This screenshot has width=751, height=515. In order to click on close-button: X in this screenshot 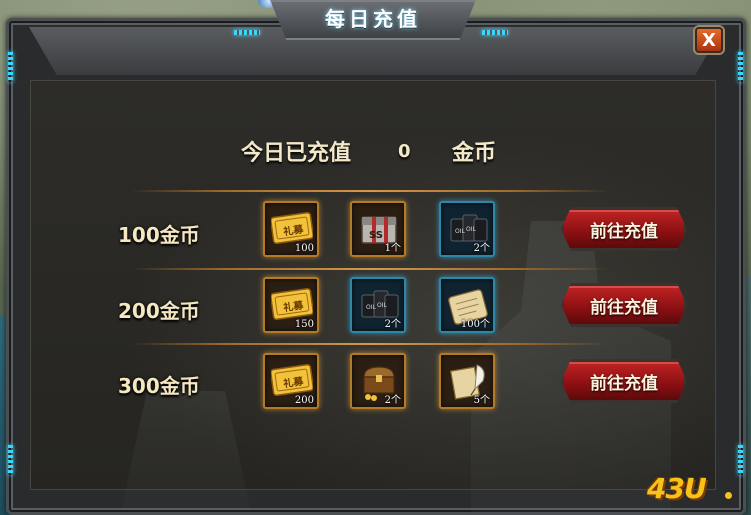, I will do `click(709, 40)`.